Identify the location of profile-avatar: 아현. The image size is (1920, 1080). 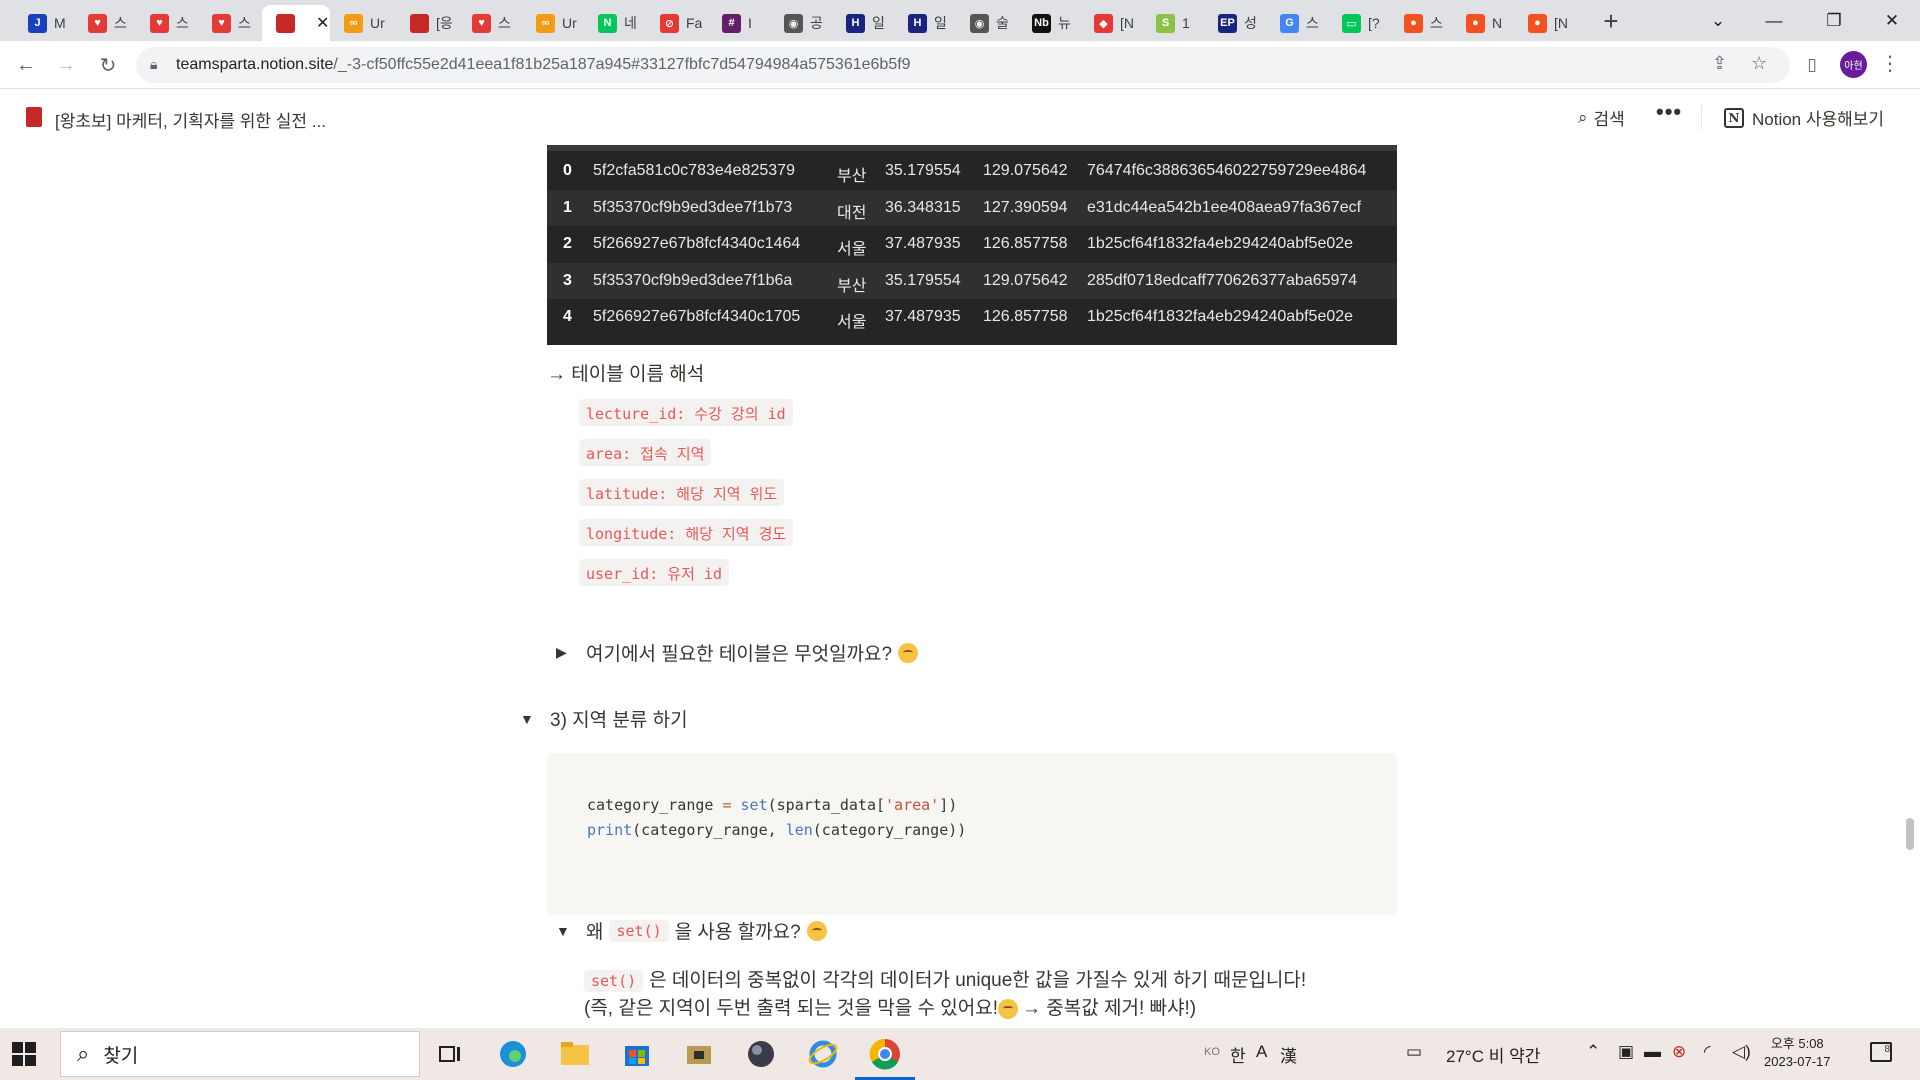
(1853, 64).